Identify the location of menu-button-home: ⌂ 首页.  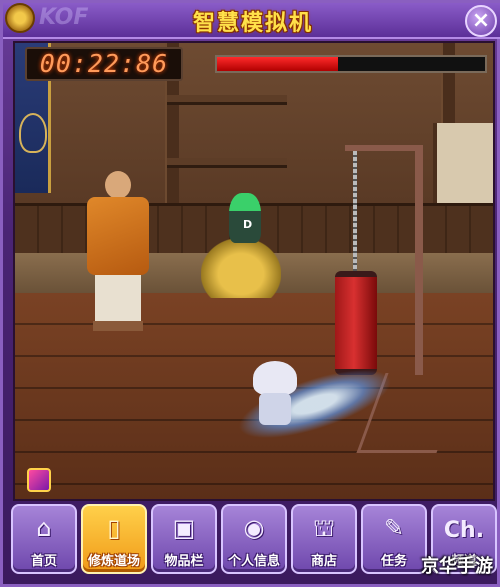
(44, 539).